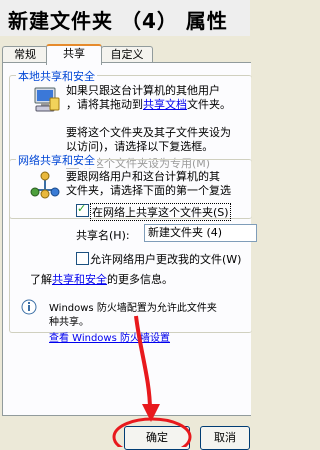  I want to click on annotation-overlay, so click(152, 381).